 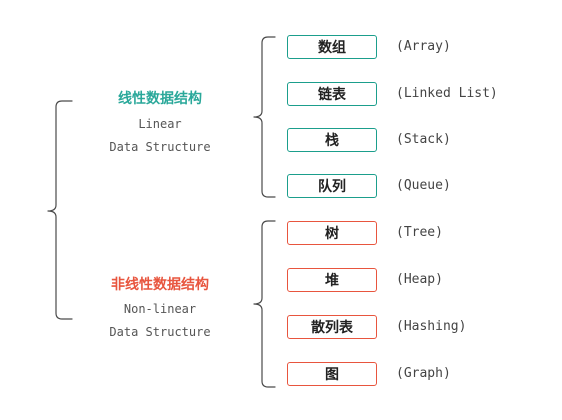 What do you see at coordinates (332, 280) in the screenshot?
I see `box-heap: 堆` at bounding box center [332, 280].